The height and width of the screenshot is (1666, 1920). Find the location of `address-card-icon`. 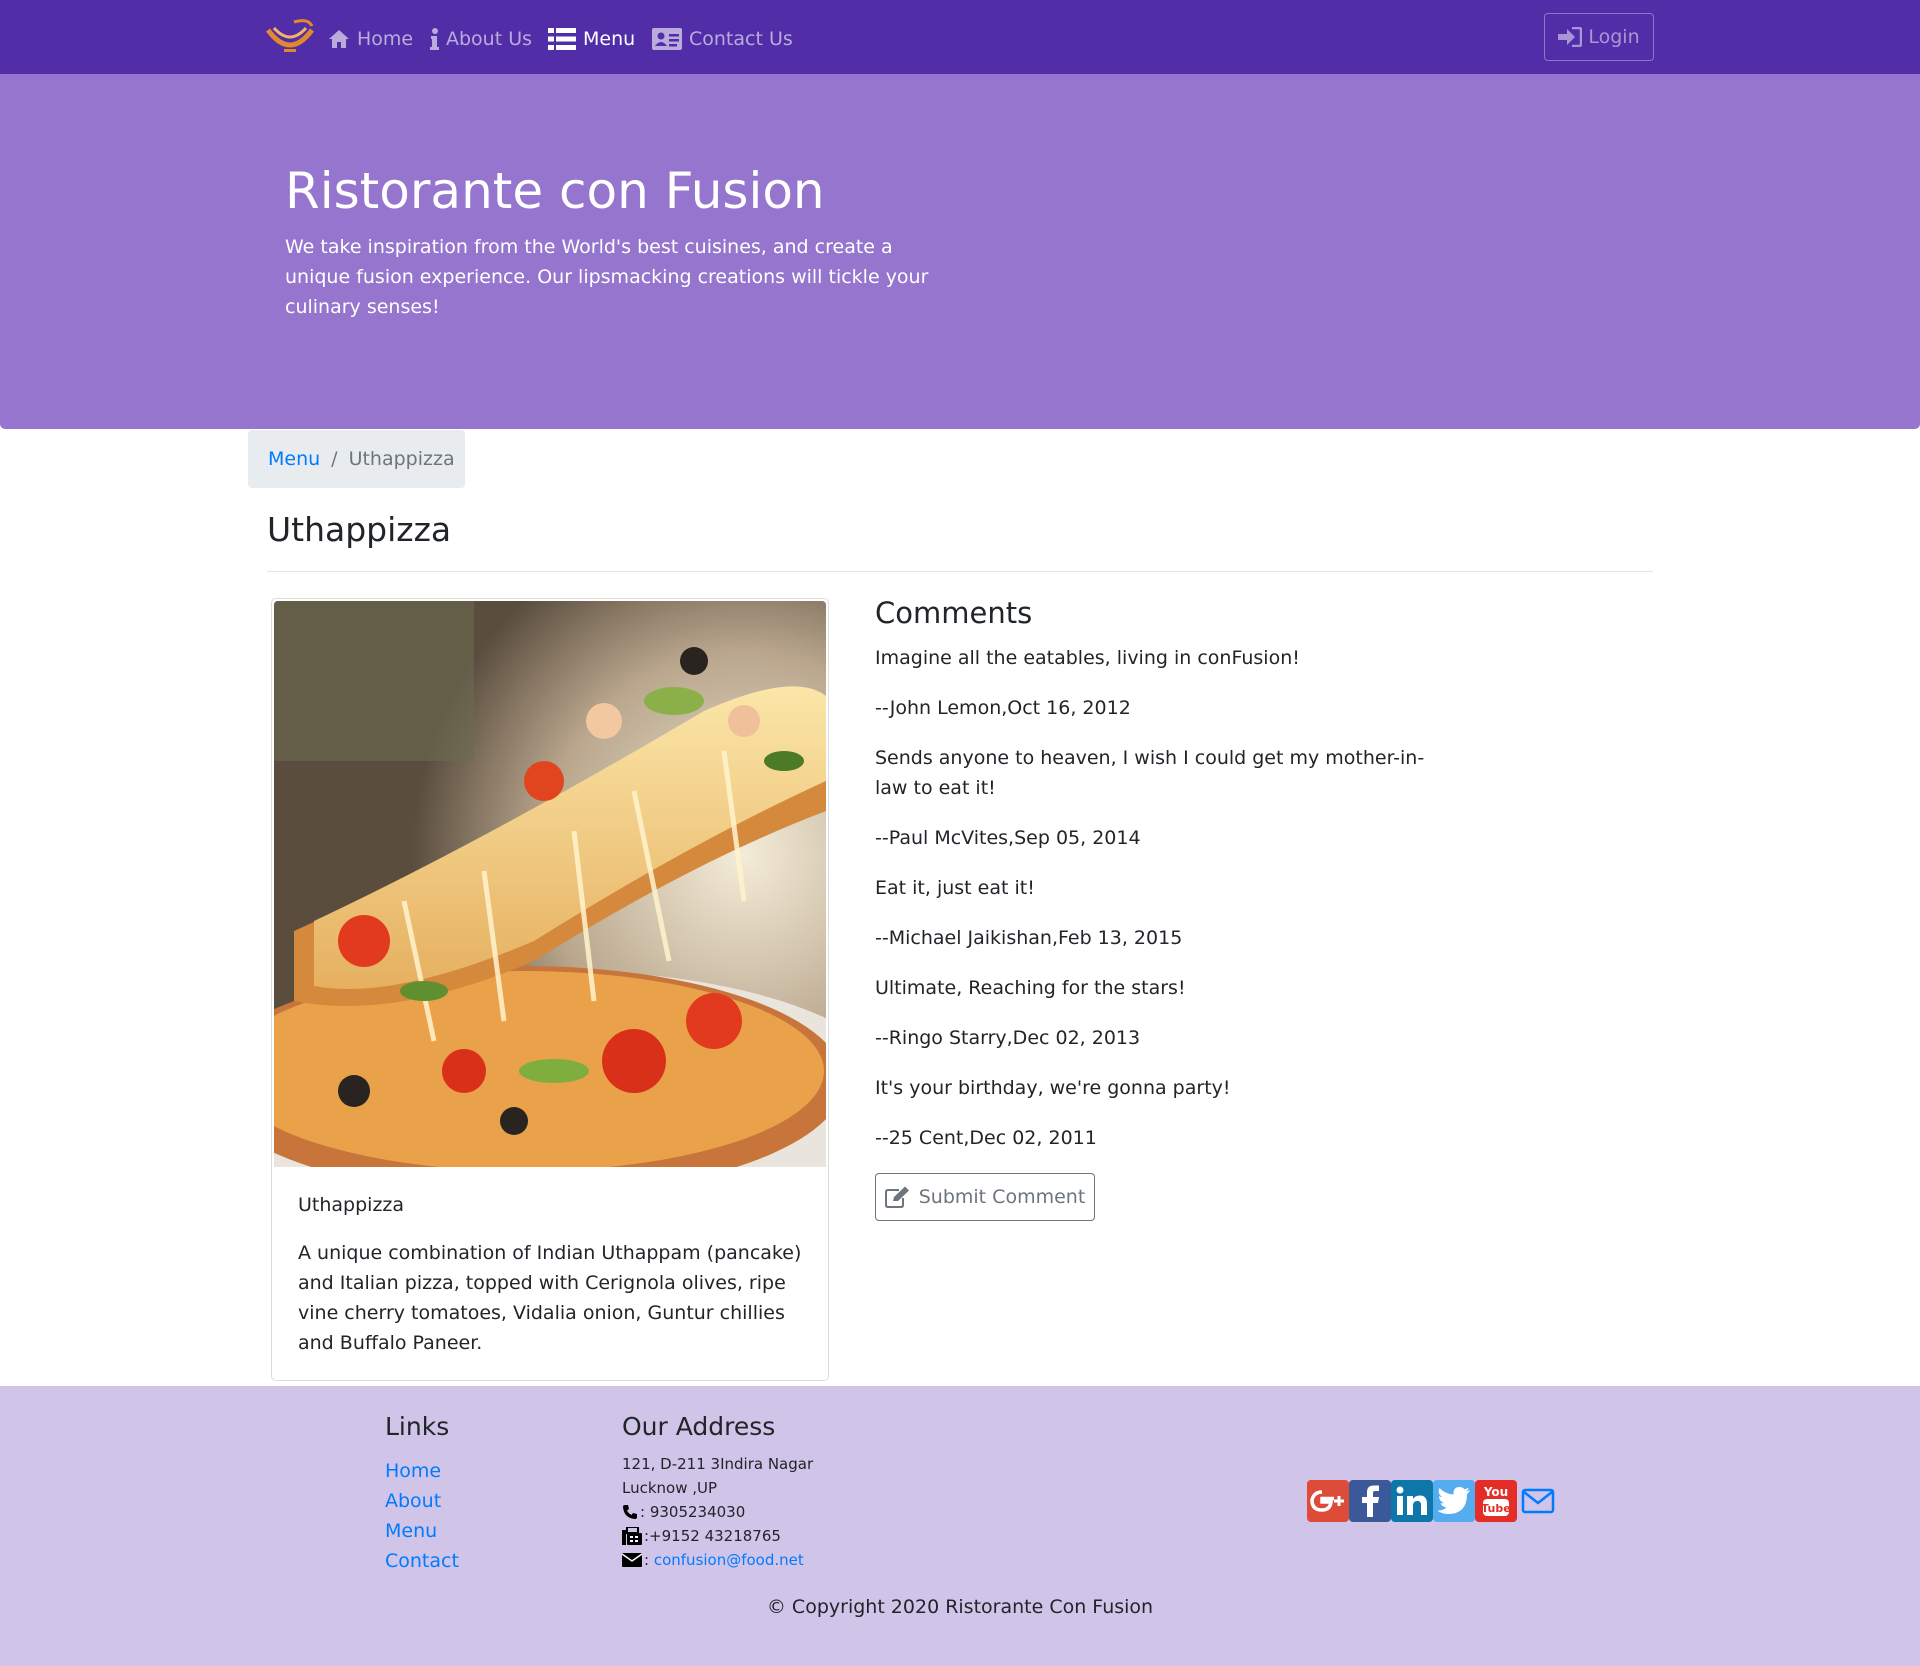

address-card-icon is located at coordinates (667, 39).